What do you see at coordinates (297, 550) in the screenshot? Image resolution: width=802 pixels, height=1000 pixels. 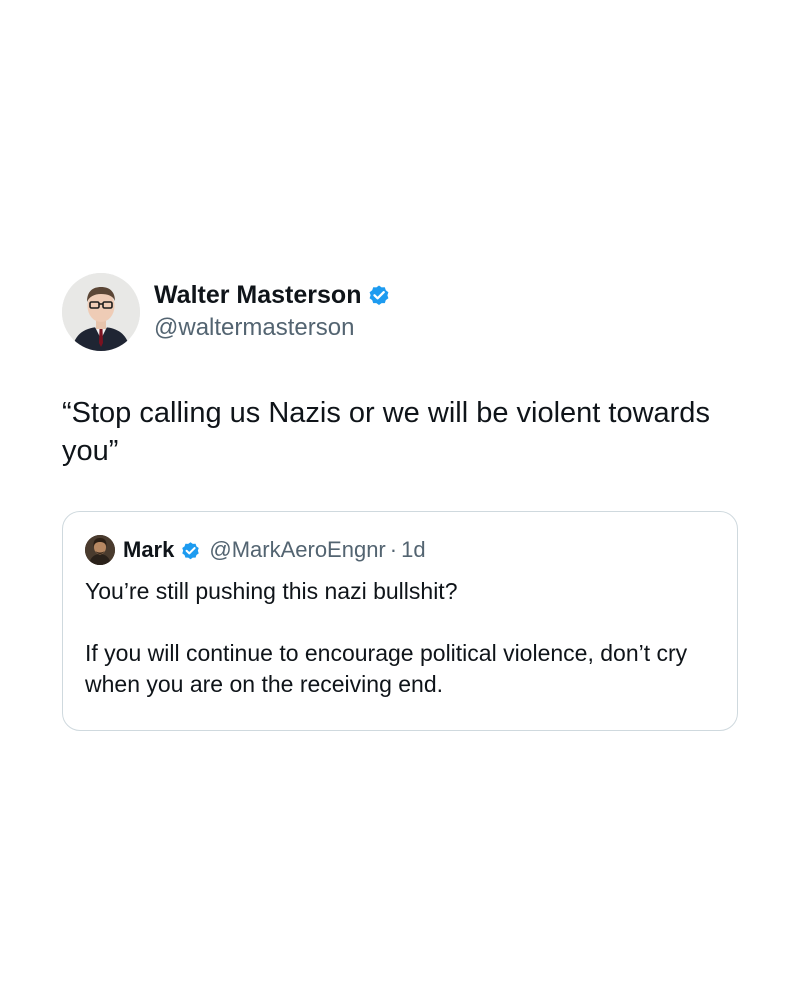 I see `quoted-author-handle: @MarkAeroEngnr` at bounding box center [297, 550].